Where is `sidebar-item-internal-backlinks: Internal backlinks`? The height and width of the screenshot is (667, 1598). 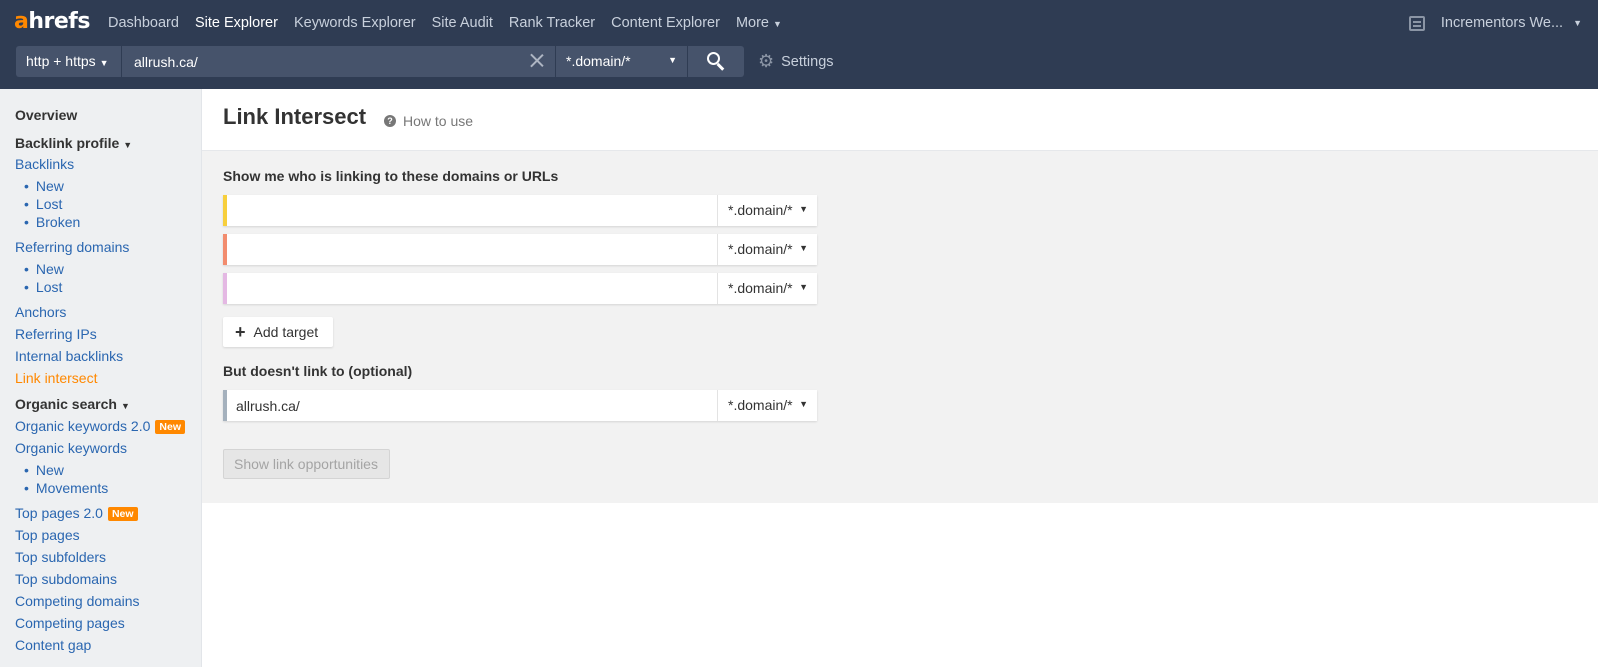
sidebar-item-internal-backlinks: Internal backlinks is located at coordinates (69, 356).